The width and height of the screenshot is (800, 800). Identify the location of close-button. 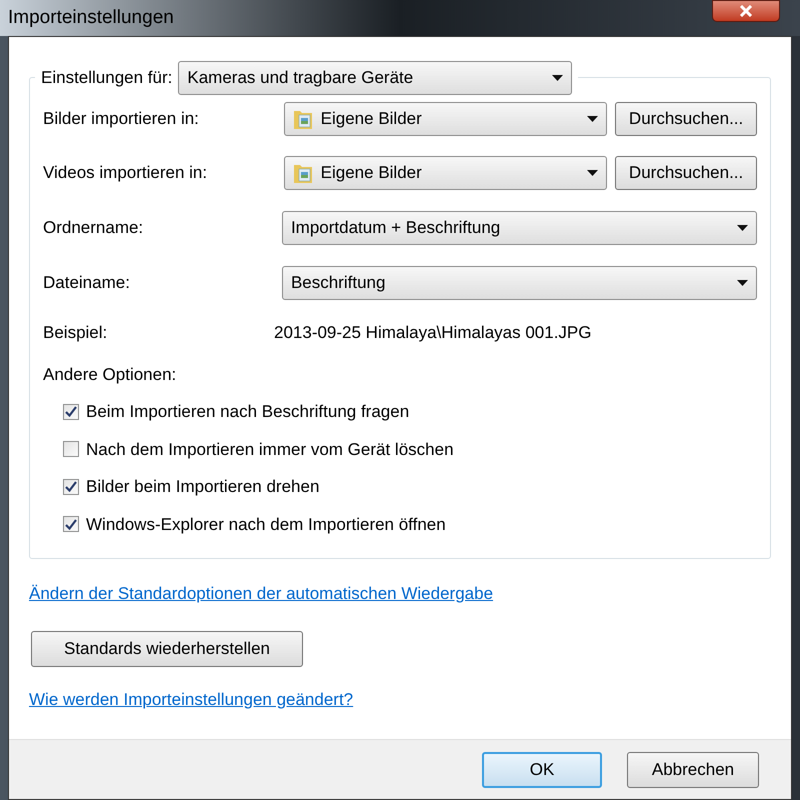
(746, 11).